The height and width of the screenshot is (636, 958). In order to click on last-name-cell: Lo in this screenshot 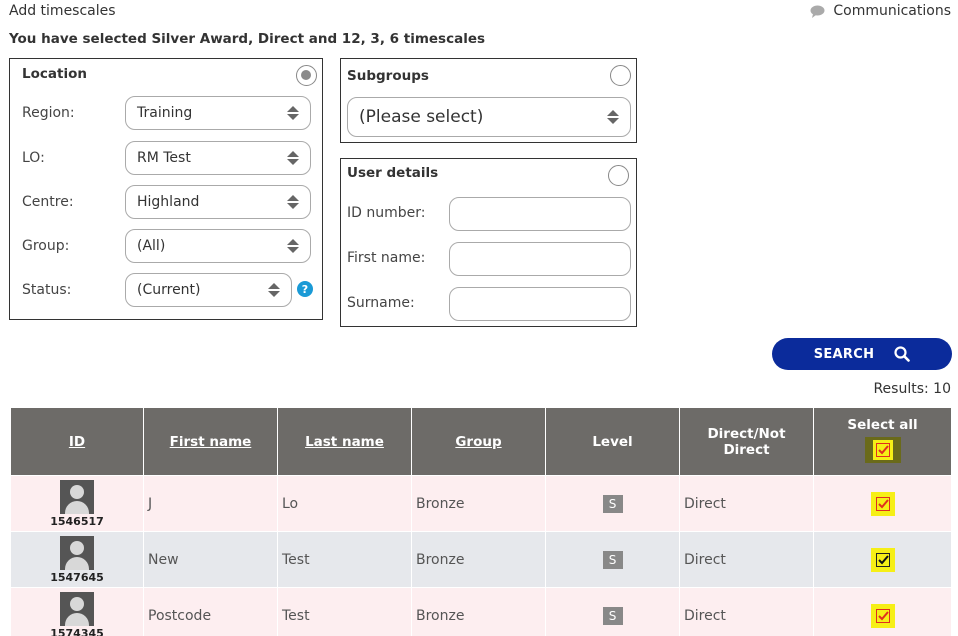, I will do `click(344, 503)`.